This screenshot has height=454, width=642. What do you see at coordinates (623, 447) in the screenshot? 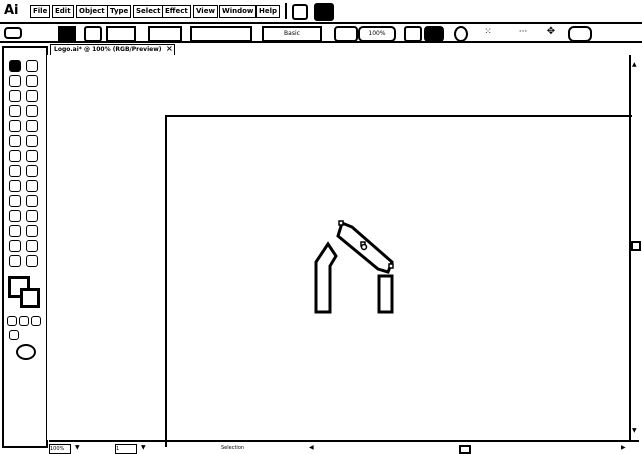
I see `scroll-right-icon: ▶` at bounding box center [623, 447].